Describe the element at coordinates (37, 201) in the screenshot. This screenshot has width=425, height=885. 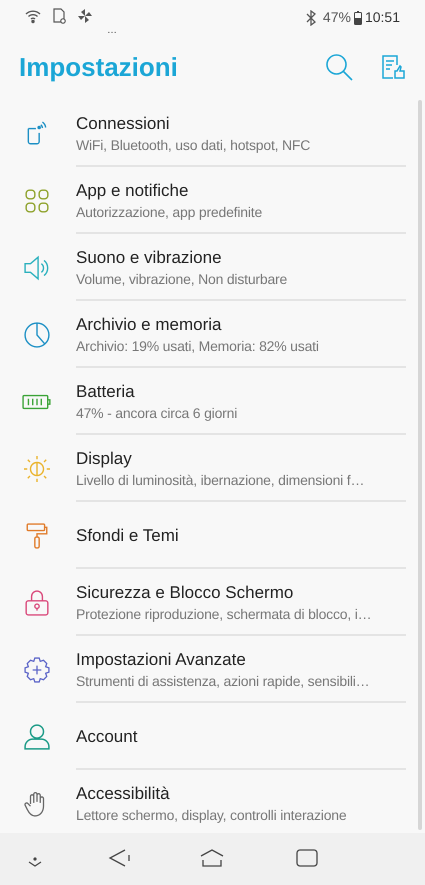
I see `app-grid-icon` at that location.